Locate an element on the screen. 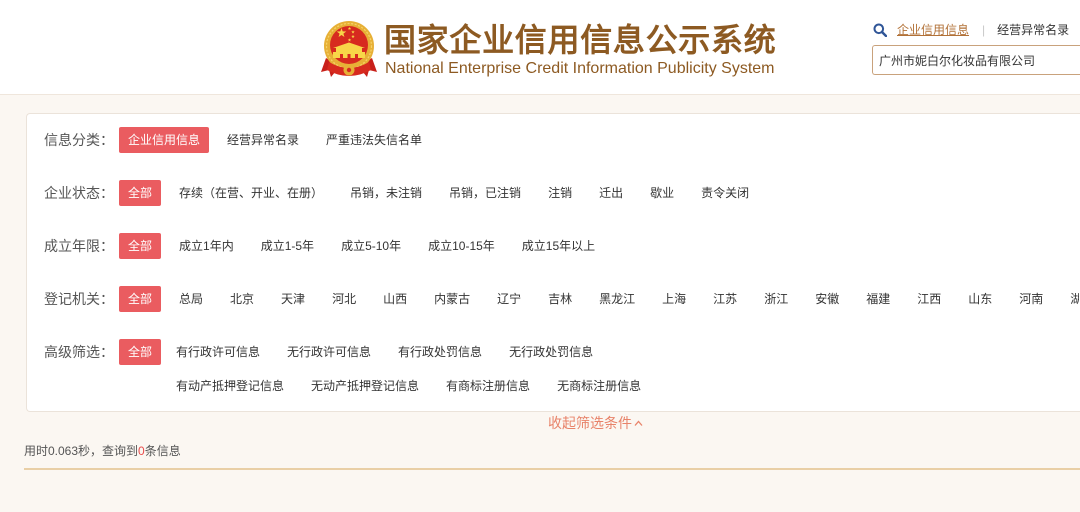 The image size is (1080, 512). divider is located at coordinates (552, 469).